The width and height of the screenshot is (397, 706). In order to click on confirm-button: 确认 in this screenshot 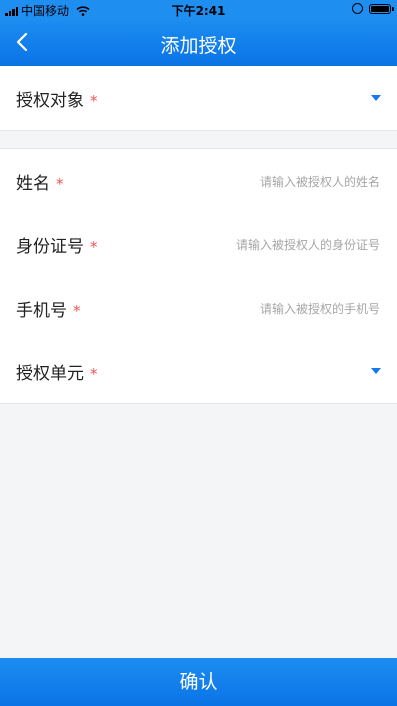, I will do `click(198, 682)`.